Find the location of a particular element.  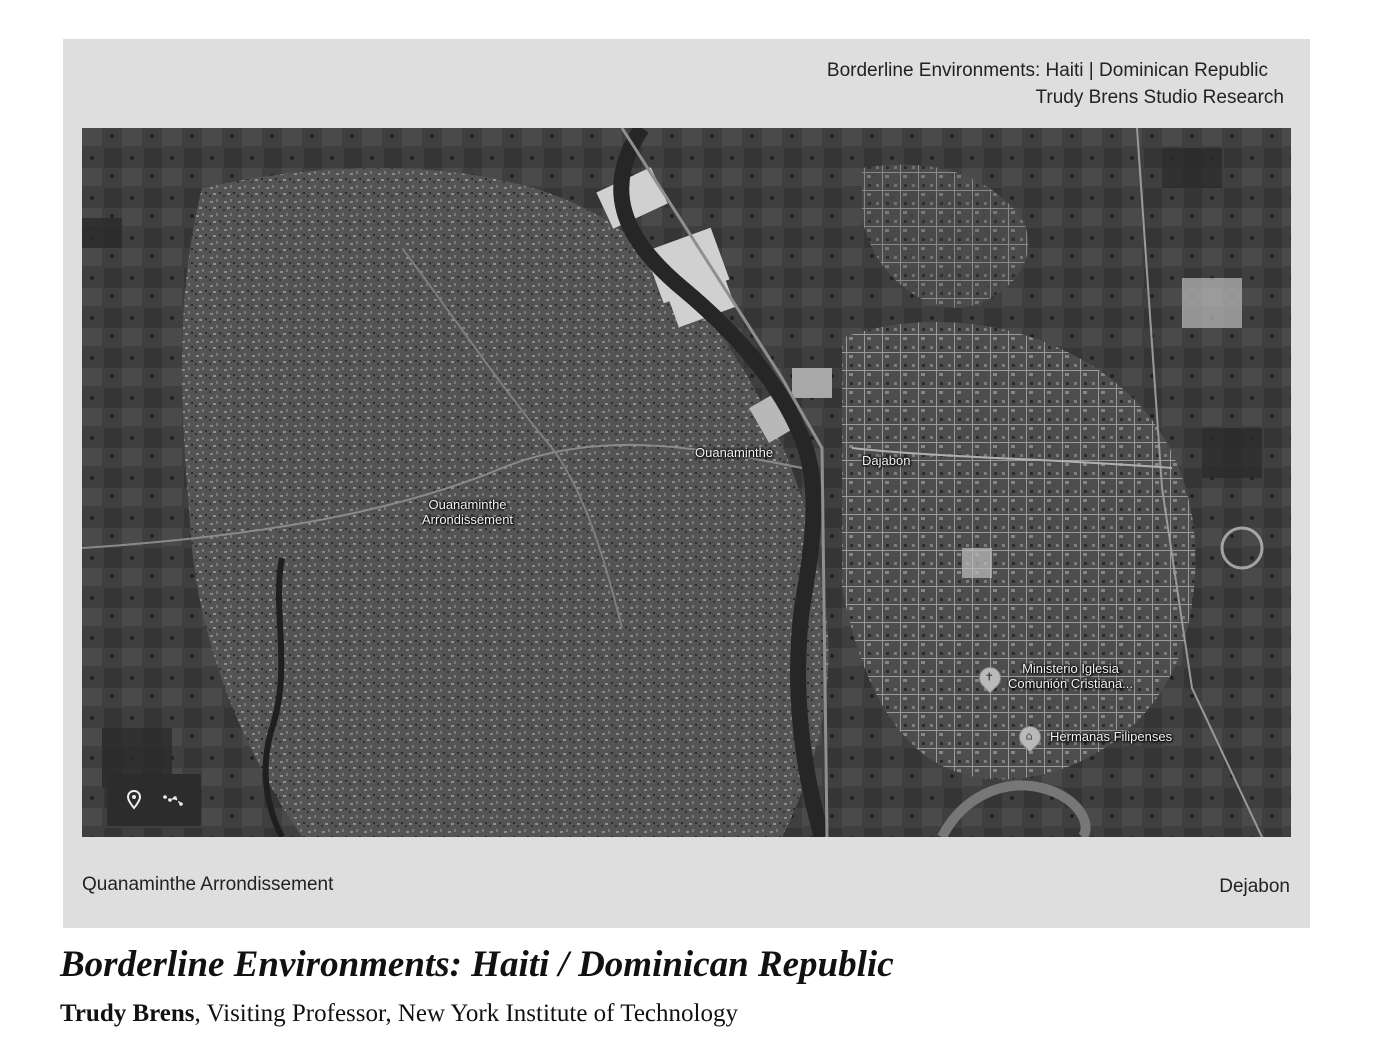

label-dajabon: Dajabon is located at coordinates (886, 460).